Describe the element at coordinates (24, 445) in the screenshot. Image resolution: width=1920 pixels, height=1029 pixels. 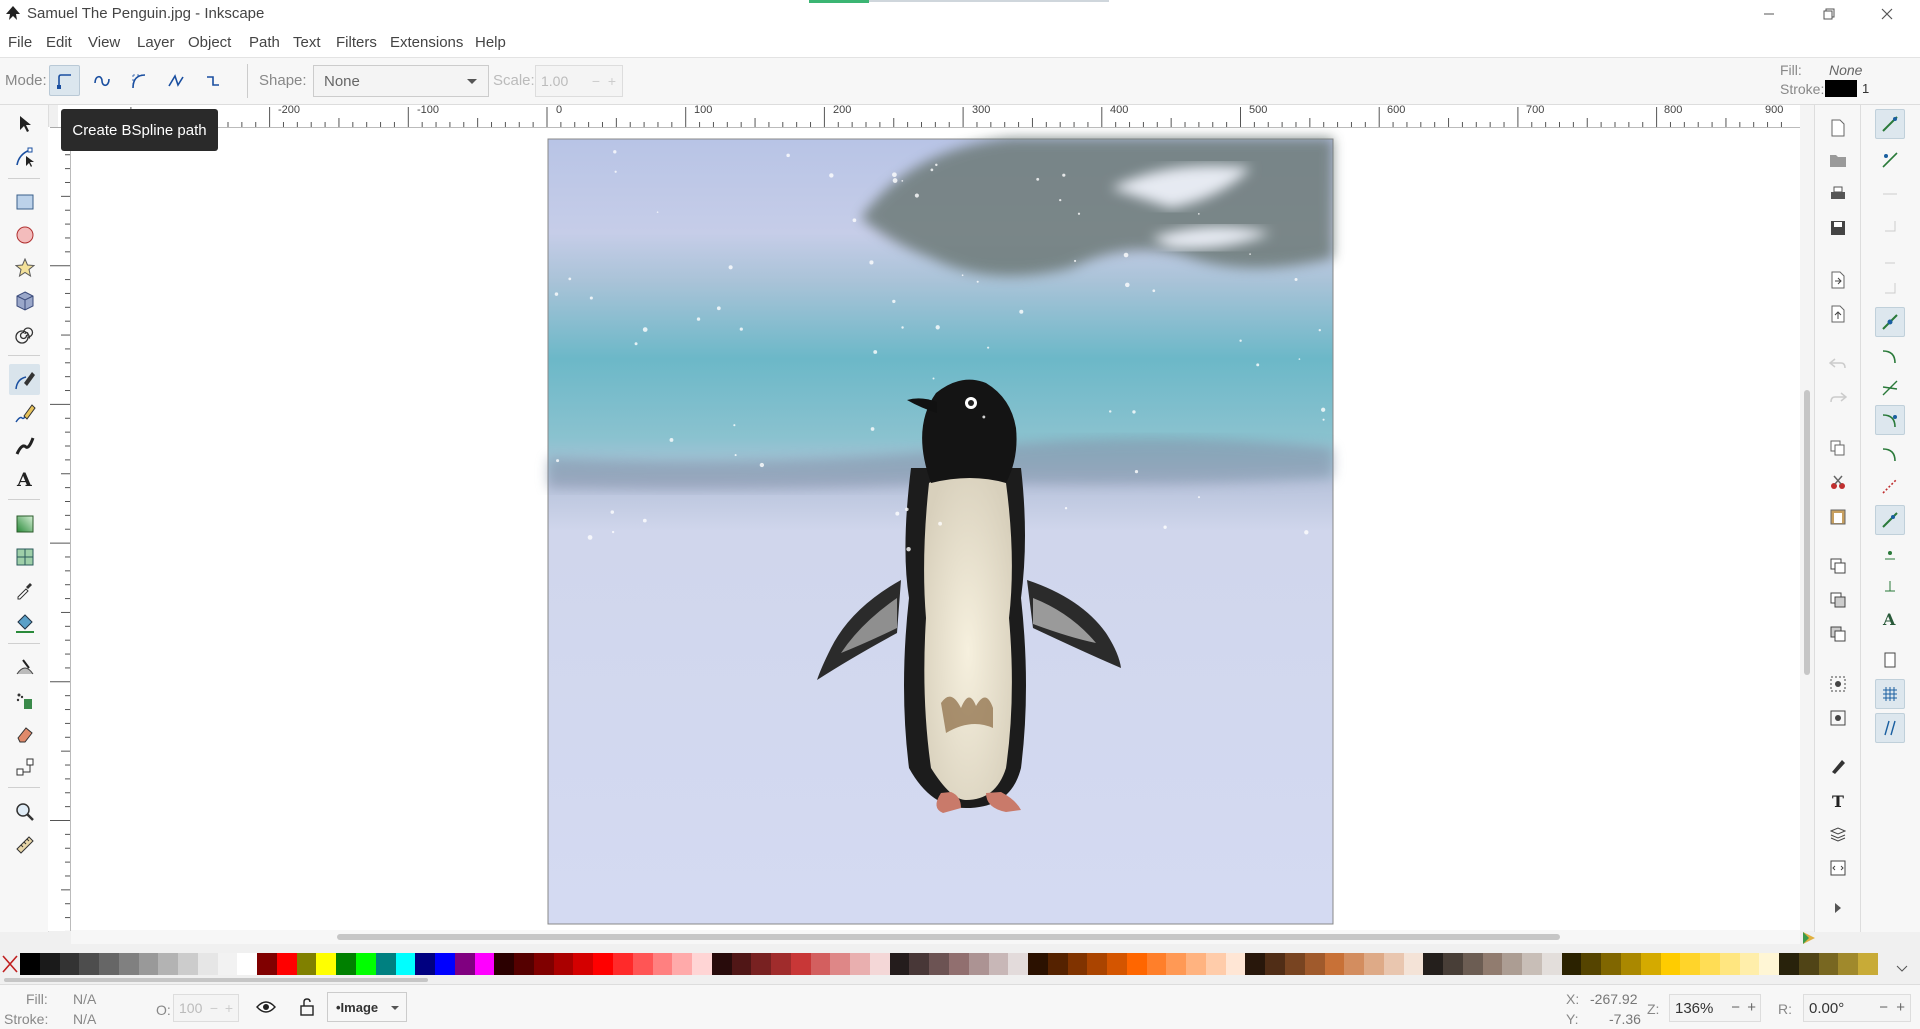
I see `calligraphy-tool` at that location.